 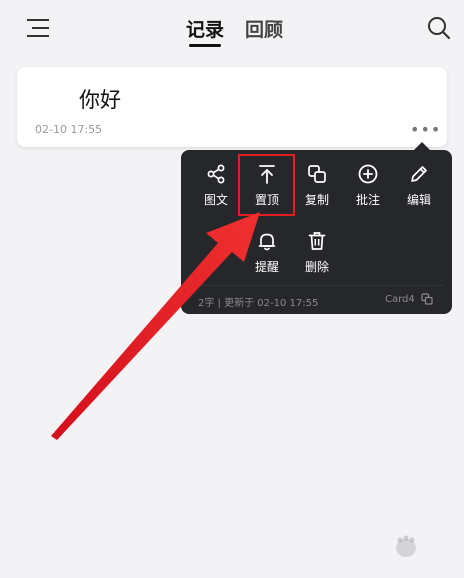 What do you see at coordinates (264, 28) in the screenshot?
I see `tab-review: 回顾` at bounding box center [264, 28].